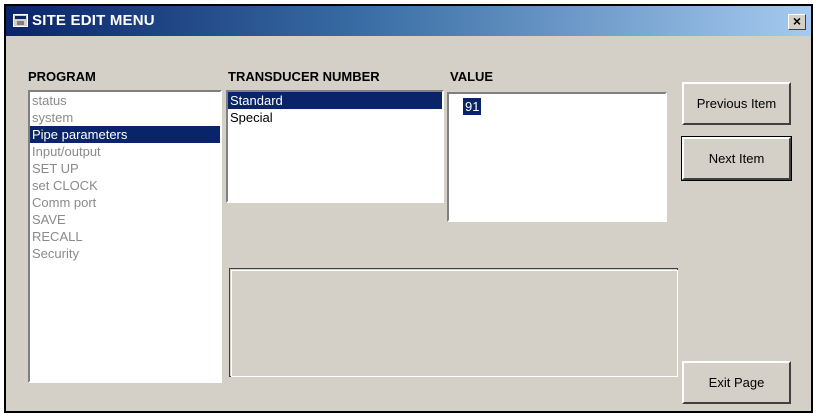  What do you see at coordinates (125, 100) in the screenshot?
I see `list-item: status` at bounding box center [125, 100].